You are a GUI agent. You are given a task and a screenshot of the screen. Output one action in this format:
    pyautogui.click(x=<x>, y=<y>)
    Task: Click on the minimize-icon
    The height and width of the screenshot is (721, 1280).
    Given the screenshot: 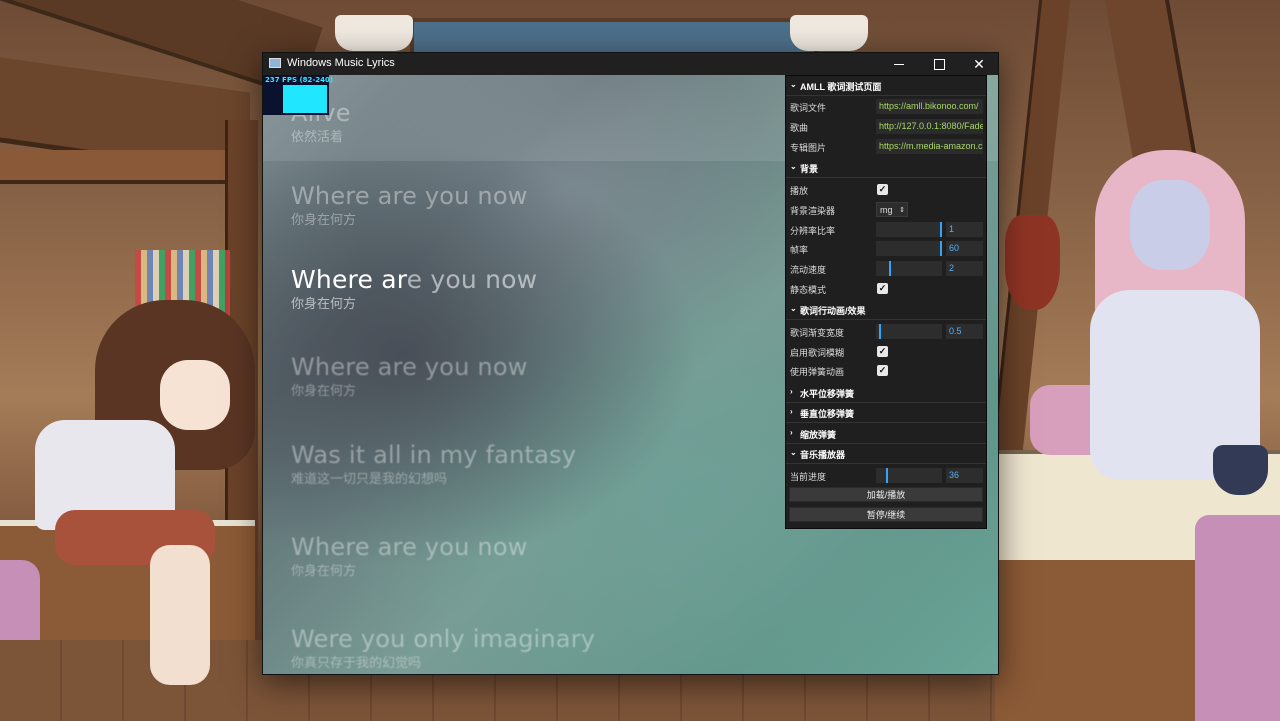 What is the action you would take?
    pyautogui.click(x=899, y=64)
    